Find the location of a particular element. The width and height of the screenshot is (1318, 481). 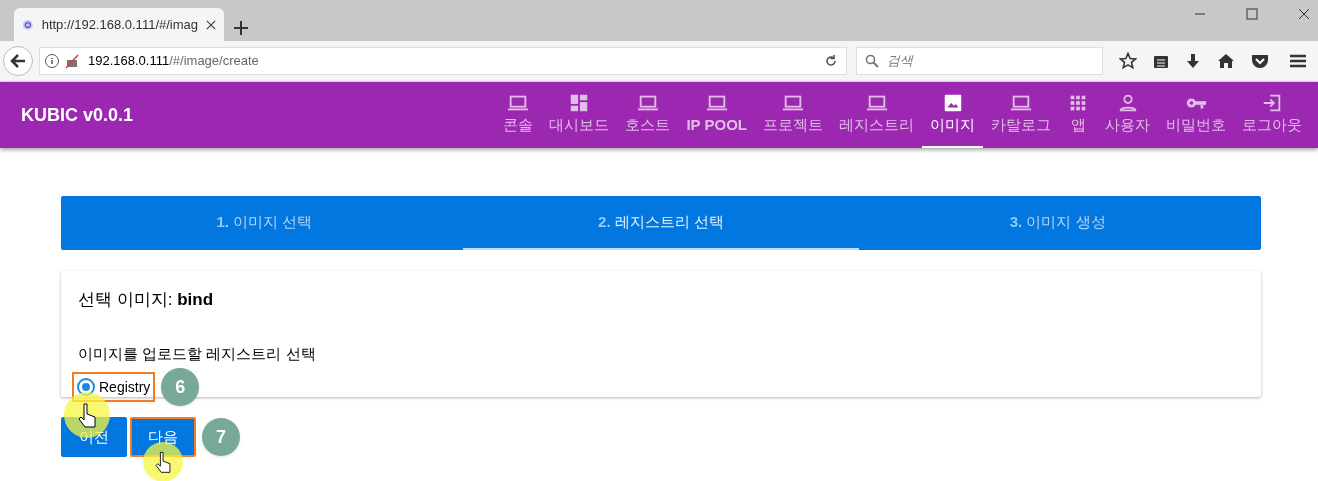

browser-tab: http://192.168.0.111/#/imag is located at coordinates (119, 24).